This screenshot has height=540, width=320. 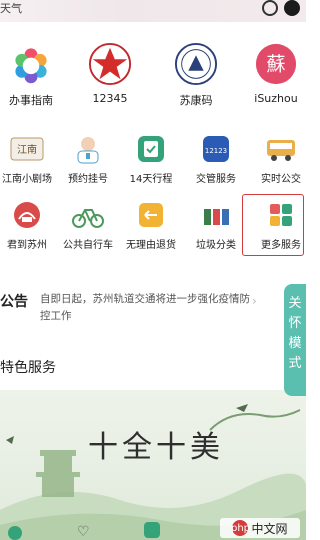 What do you see at coordinates (11, 8) in the screenshot?
I see `status-bar-weather: 天气` at bounding box center [11, 8].